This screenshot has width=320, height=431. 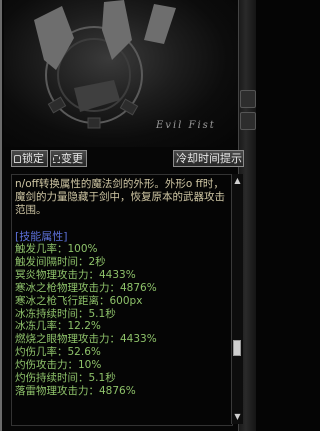 What do you see at coordinates (58, 326) in the screenshot?
I see `attribute-row: 冰冻几率：12.2%` at bounding box center [58, 326].